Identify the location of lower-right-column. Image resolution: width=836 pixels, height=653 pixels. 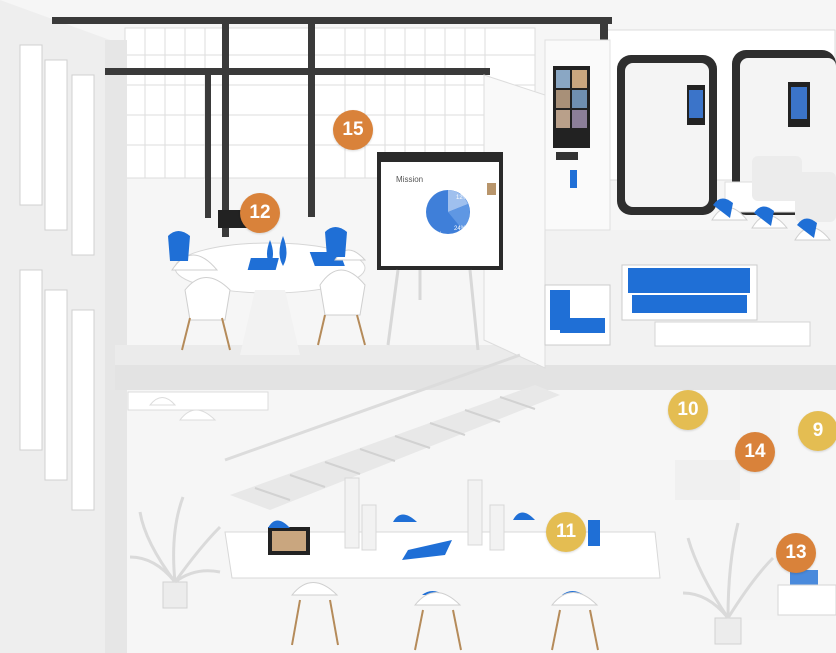
(760, 505).